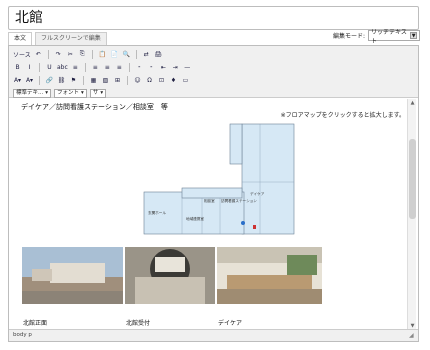 This screenshot has width=430, height=350. What do you see at coordinates (61, 80) in the screenshot?
I see `toolbar-button: ⛓` at bounding box center [61, 80].